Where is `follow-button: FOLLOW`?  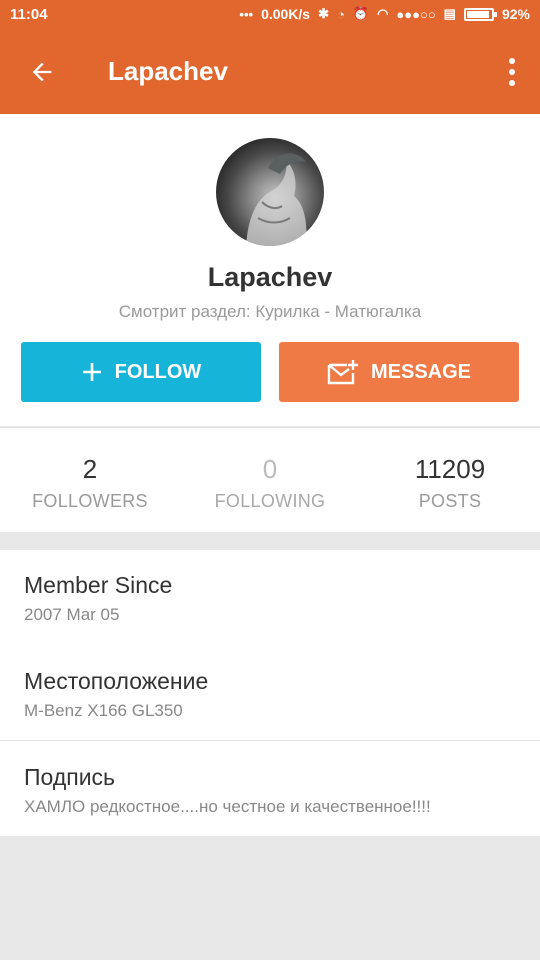 follow-button: FOLLOW is located at coordinates (141, 372).